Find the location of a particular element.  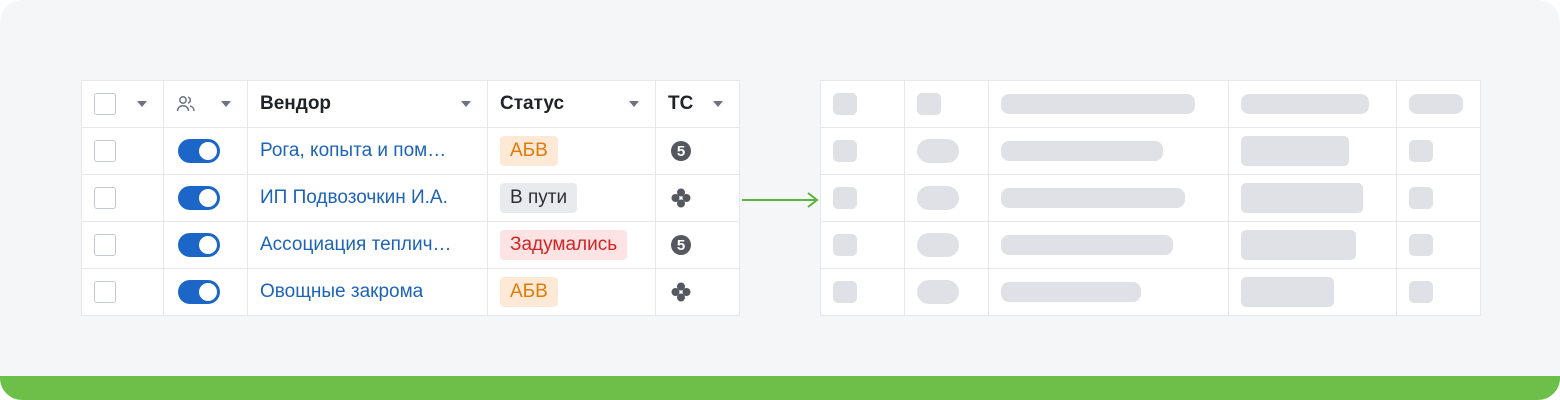

table-row: Ассоциация теплич… Задумались 5 is located at coordinates (410, 245).